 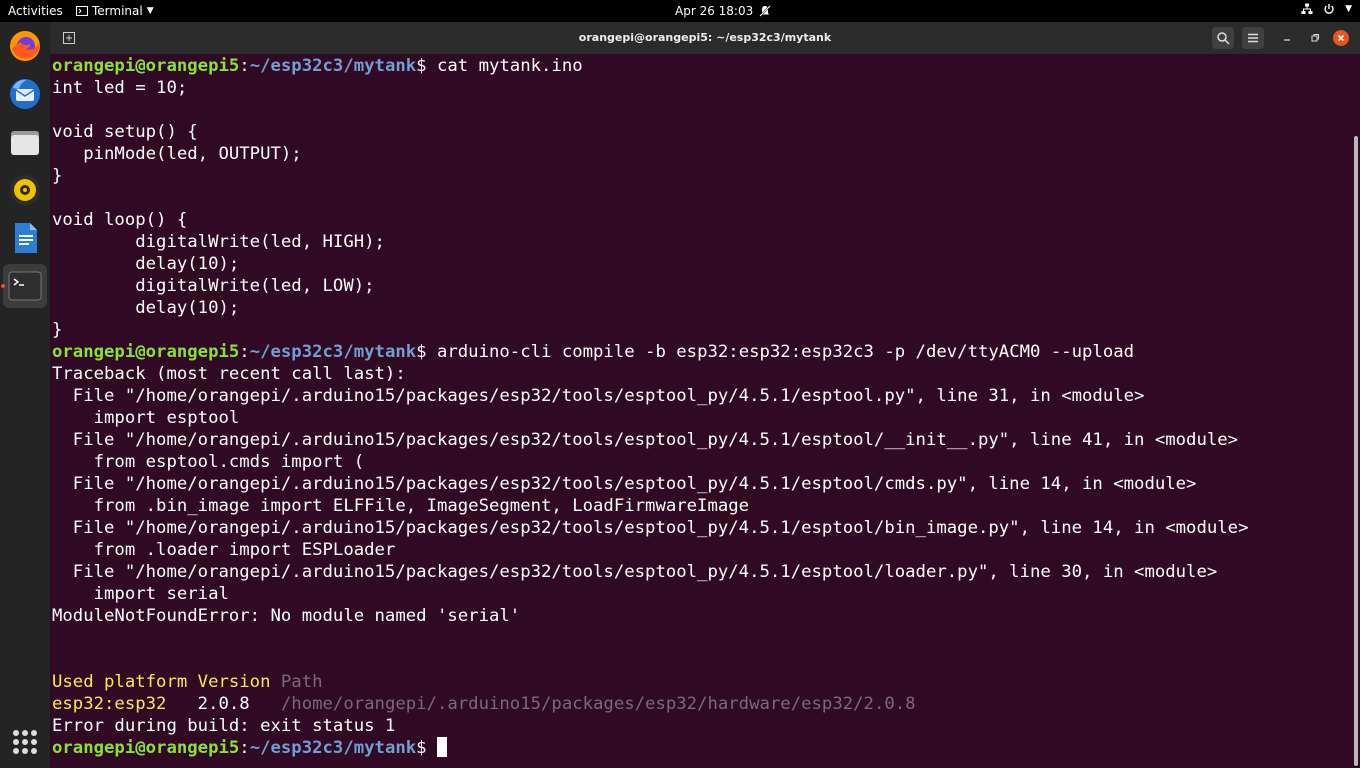 I want to click on app-menu: Terminal ▼, so click(x=115, y=11).